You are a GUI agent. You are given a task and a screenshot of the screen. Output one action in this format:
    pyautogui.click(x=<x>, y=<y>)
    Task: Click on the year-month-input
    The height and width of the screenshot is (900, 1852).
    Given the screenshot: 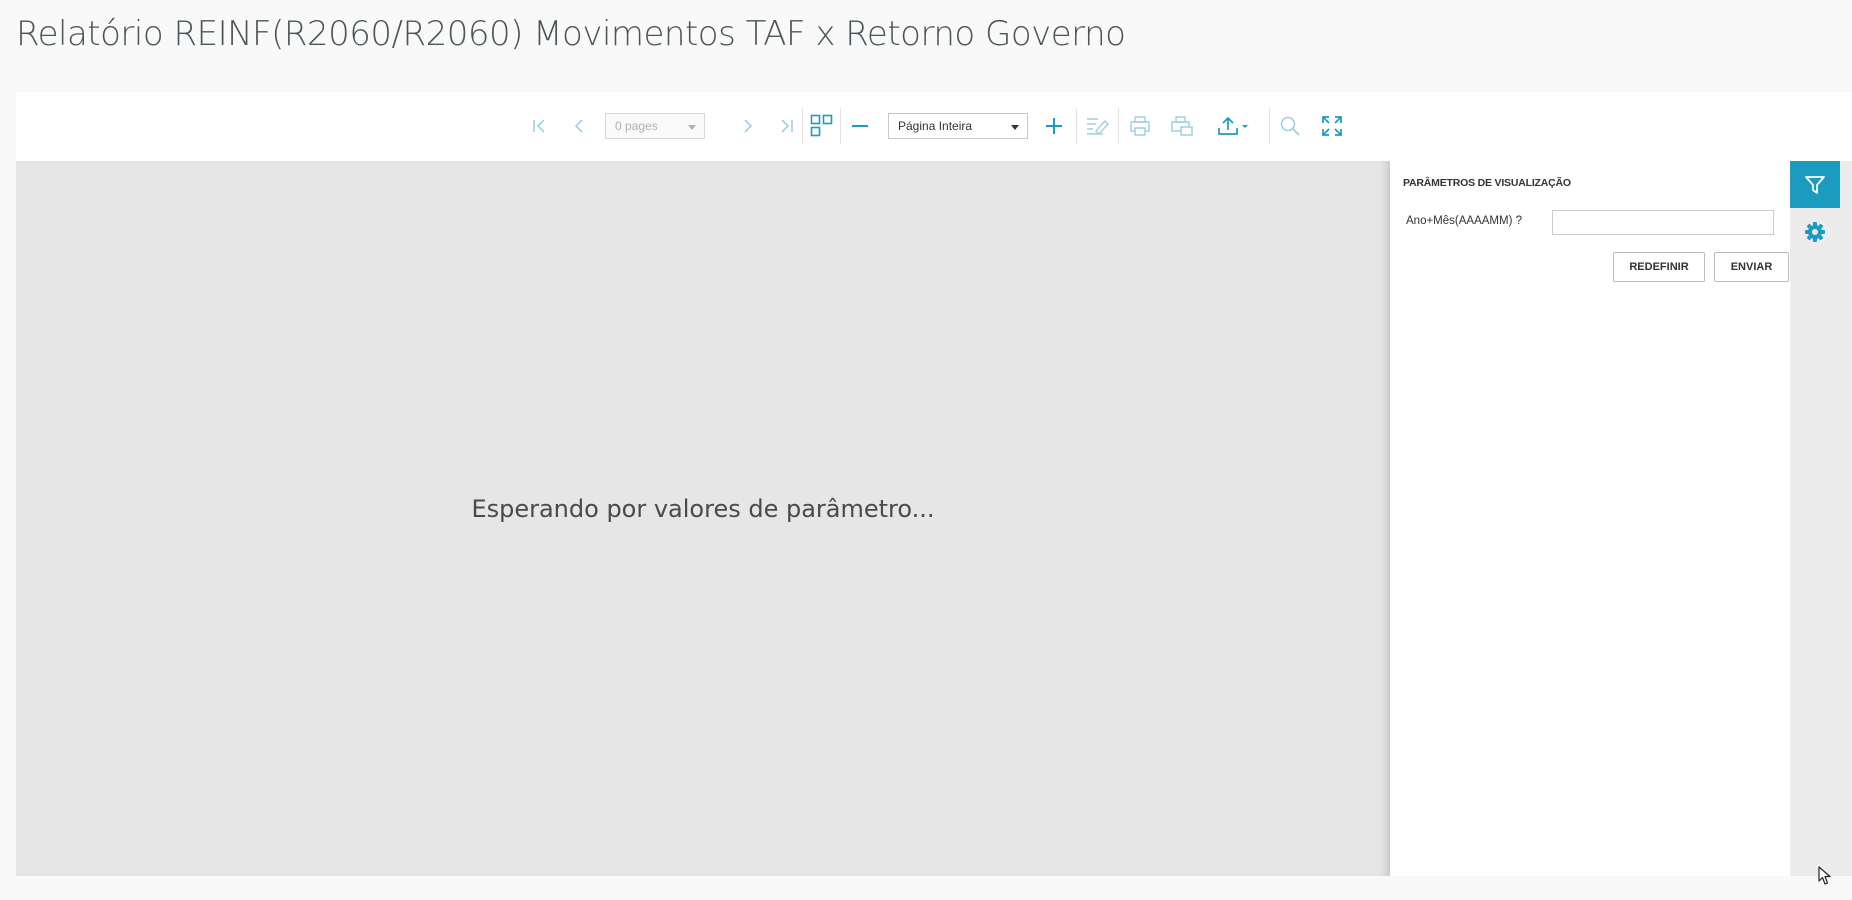 What is the action you would take?
    pyautogui.click(x=1663, y=222)
    